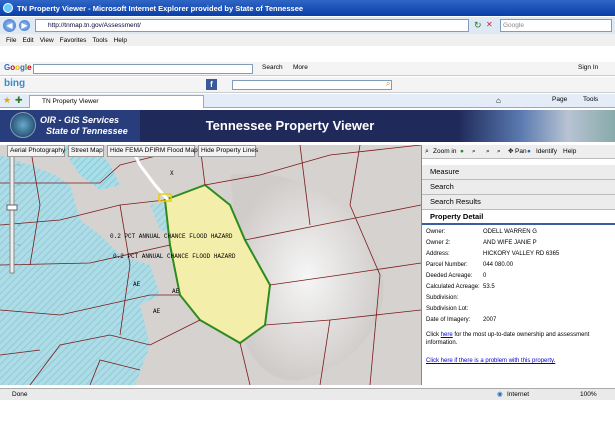 Image resolution: width=615 pixels, height=424 pixels. Describe the element at coordinates (94, 25) in the screenshot. I see `address-text: http://tnmap.tn.gov/Assessment/` at that location.